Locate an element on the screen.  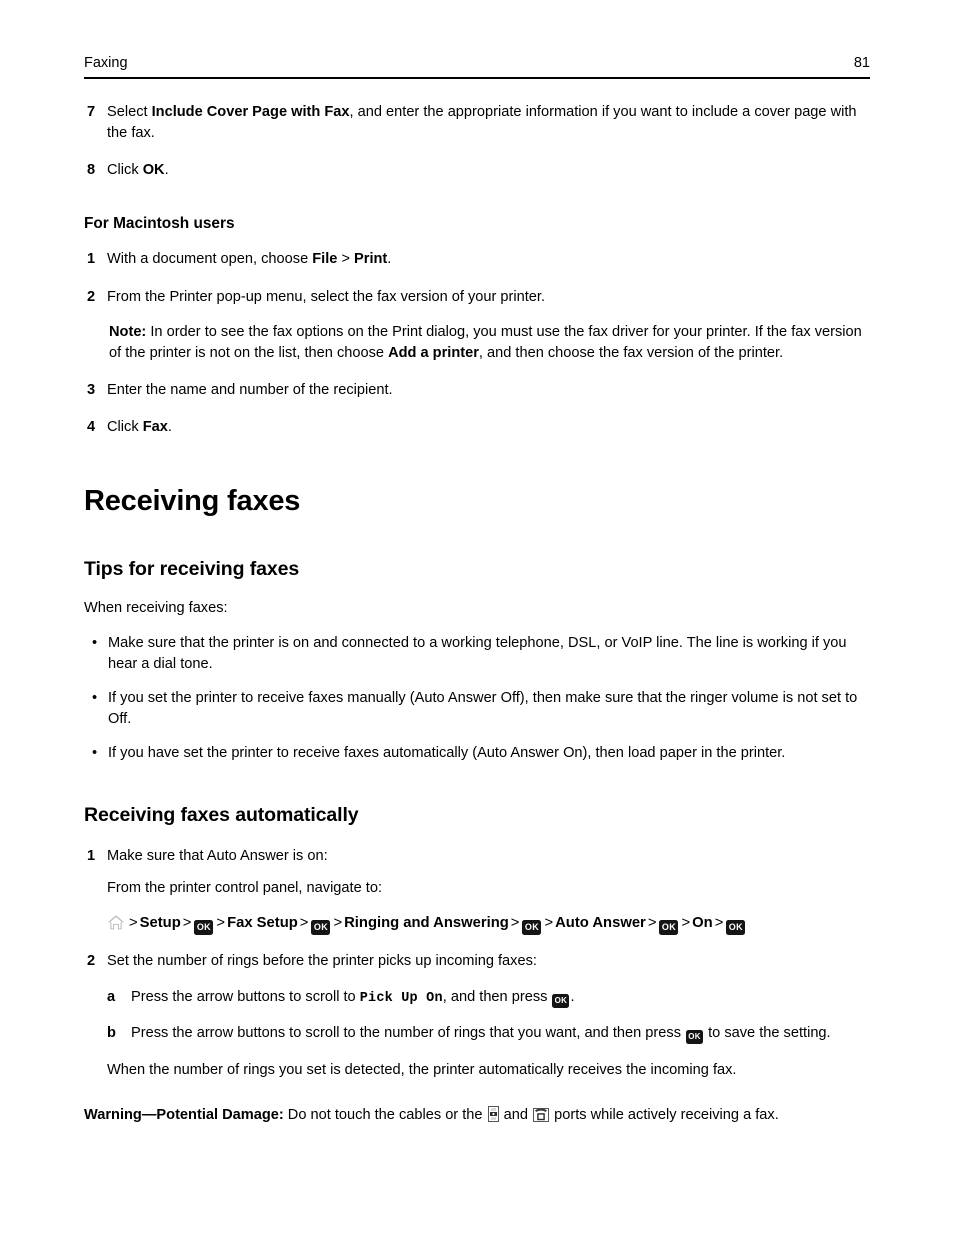
step-text-fragment: Select is located at coordinates (129, 111).